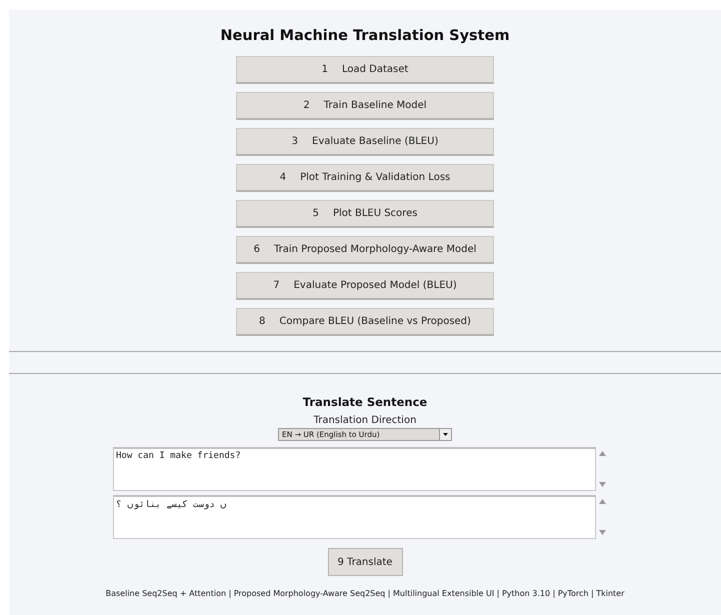 Image resolution: width=721 pixels, height=615 pixels. I want to click on action-button: 3 Evaluate Baseline (BLEU), so click(365, 142).